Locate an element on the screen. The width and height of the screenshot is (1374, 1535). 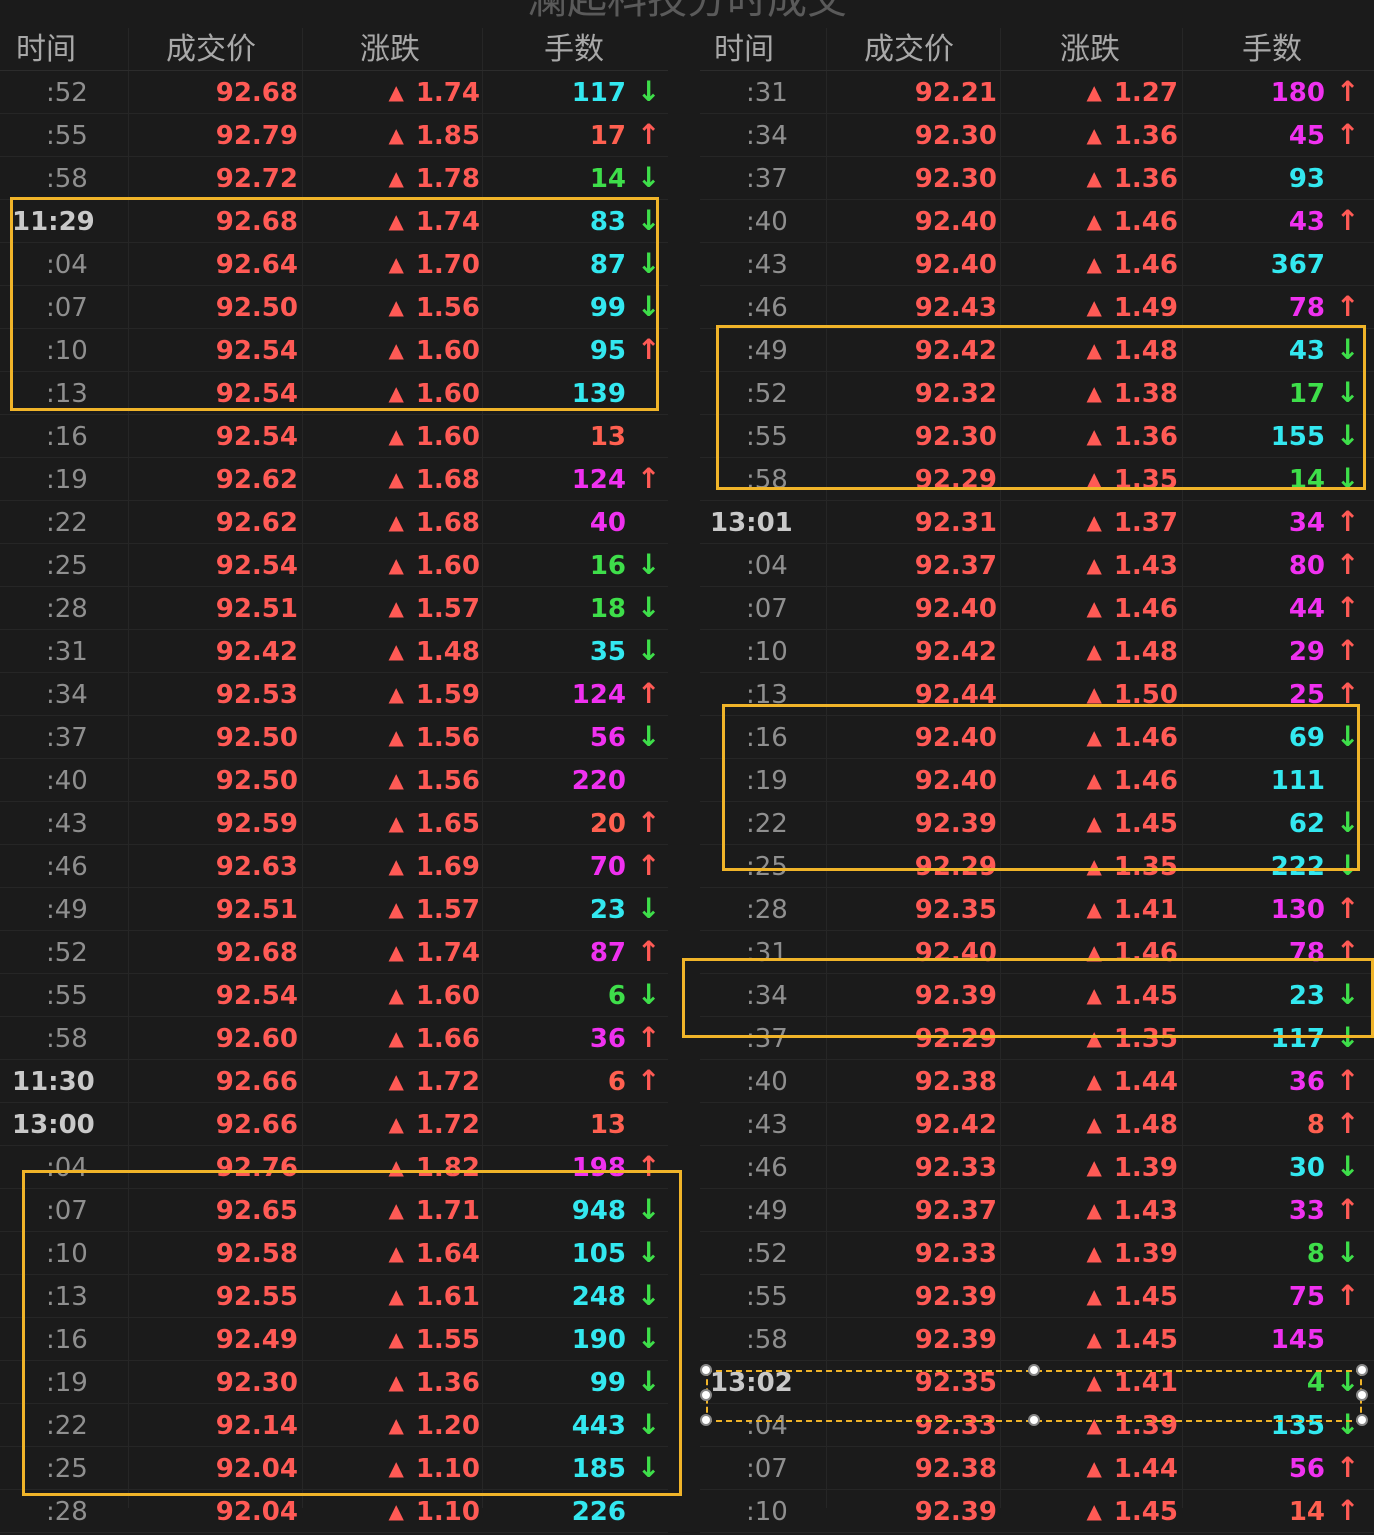
trade-change: ▲ 1.46 is located at coordinates (1094, 221).